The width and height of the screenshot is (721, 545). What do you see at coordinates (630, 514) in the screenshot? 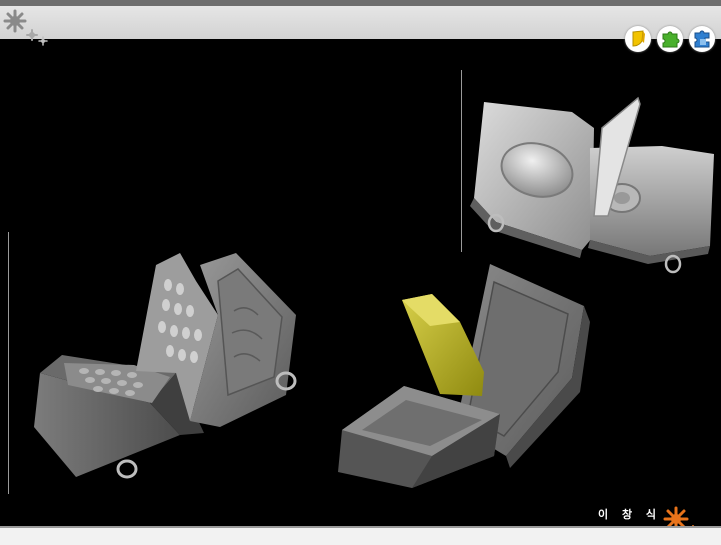
I see `author-name: 이 창 식` at bounding box center [630, 514].